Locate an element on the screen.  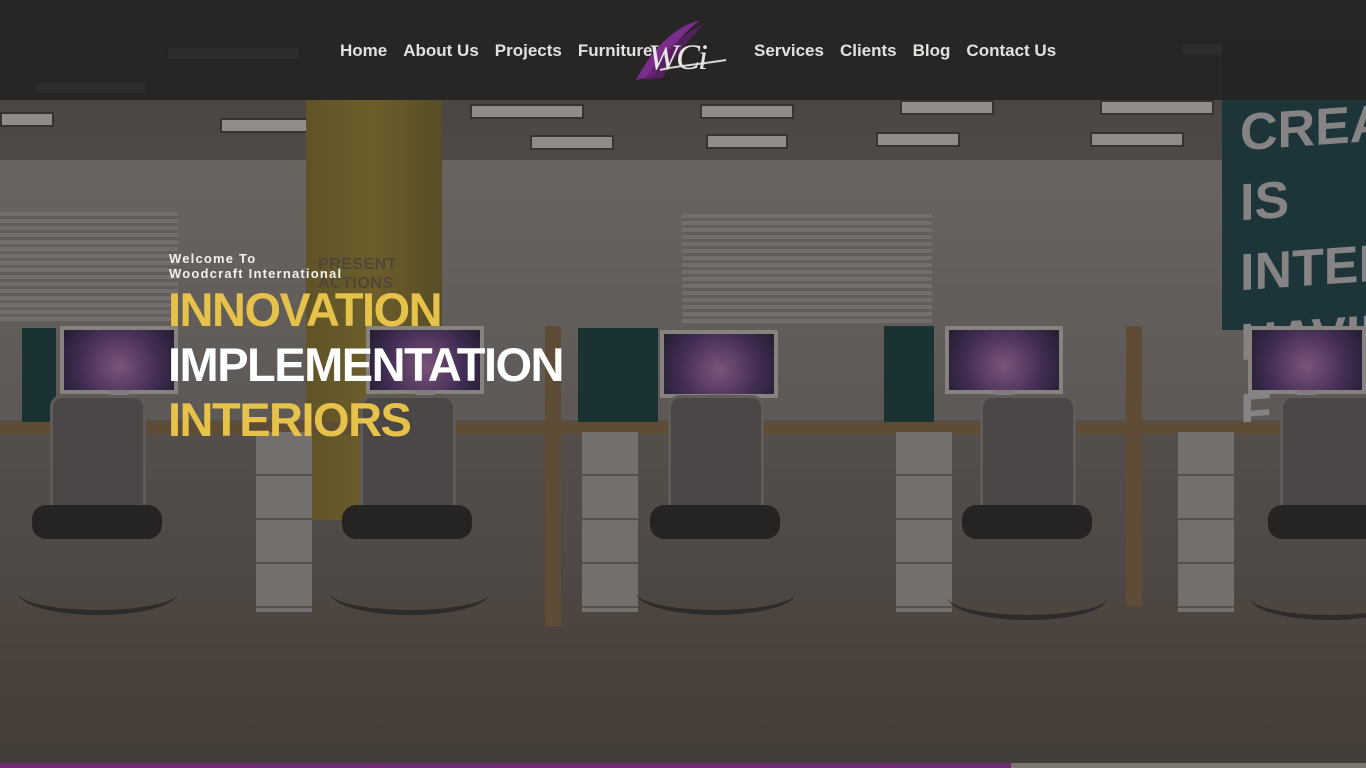
slider-progress-bar is located at coordinates (683, 765).